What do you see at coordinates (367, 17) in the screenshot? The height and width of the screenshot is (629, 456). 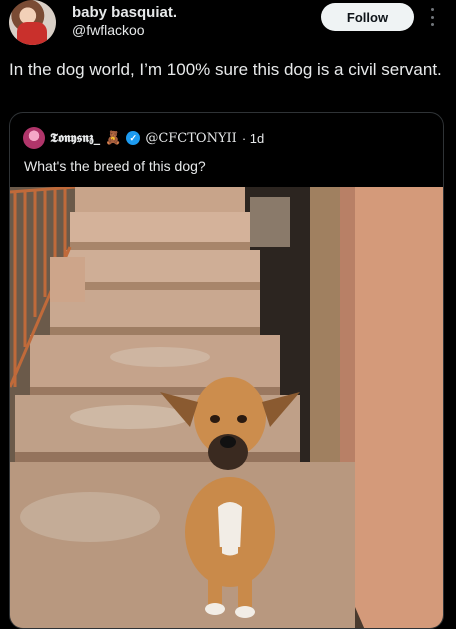 I see `follow-button: Follow` at bounding box center [367, 17].